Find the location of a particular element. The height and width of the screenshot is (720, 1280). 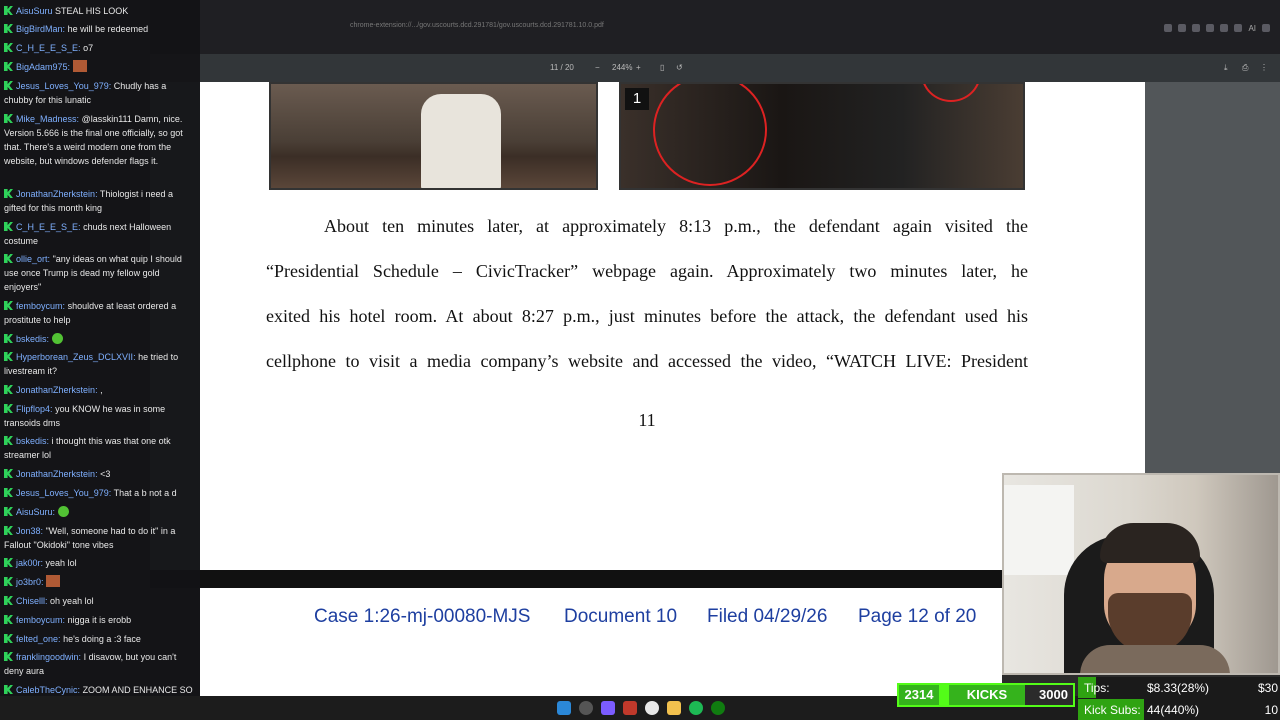

chat-text: STEAL HIS LOOK is located at coordinates (92, 11).